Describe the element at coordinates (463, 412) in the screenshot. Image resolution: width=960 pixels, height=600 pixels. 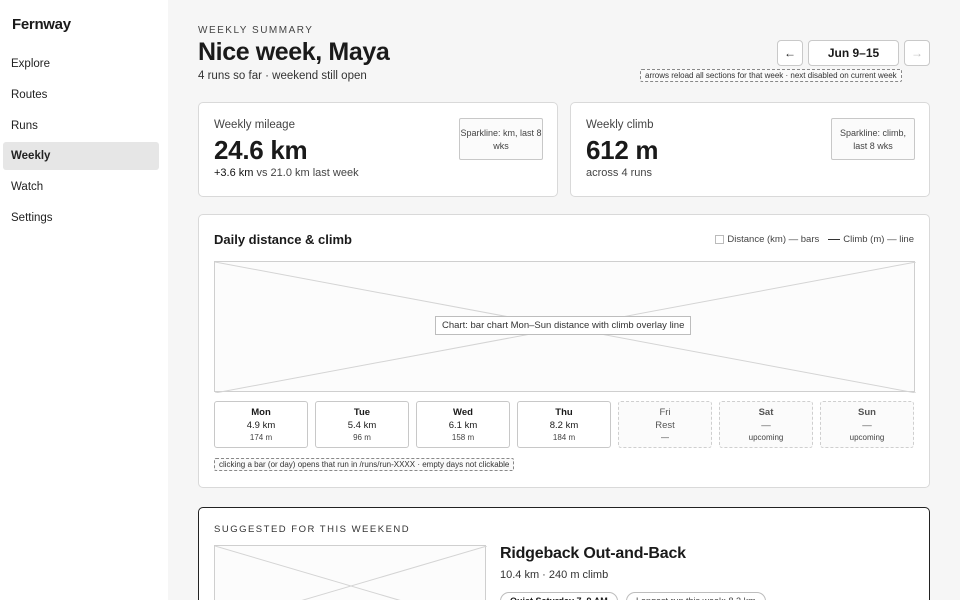
I see `day-name: Wed` at that location.